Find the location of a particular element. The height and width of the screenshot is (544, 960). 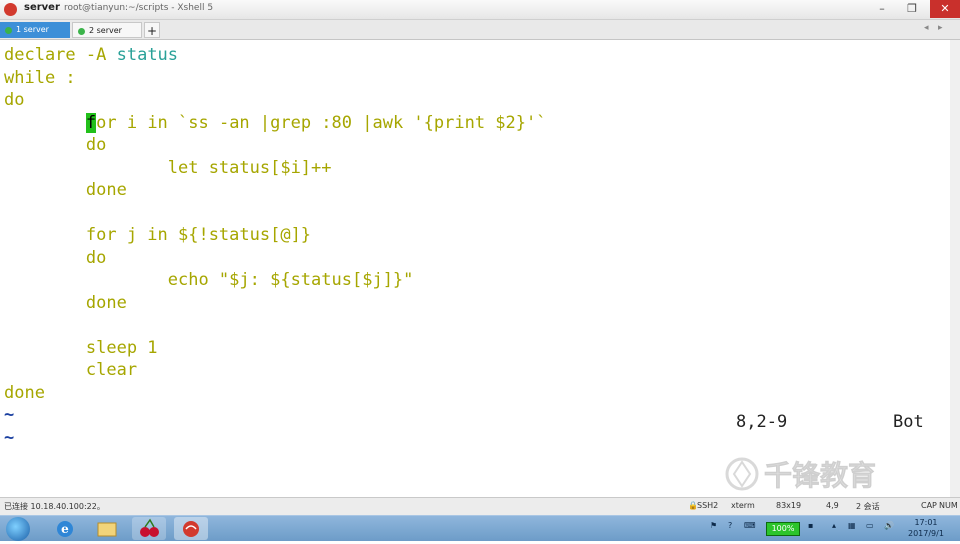

internet-explorer-icon: e is located at coordinates (65, 528).